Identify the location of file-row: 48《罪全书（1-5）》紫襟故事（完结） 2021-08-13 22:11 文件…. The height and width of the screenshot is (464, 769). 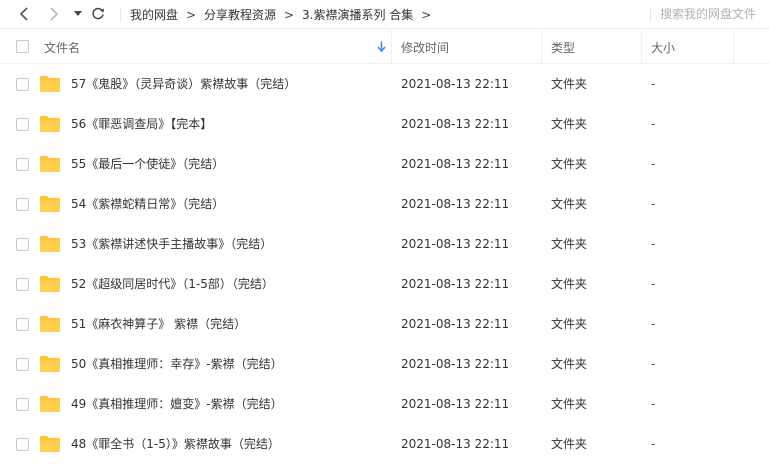
(384, 444).